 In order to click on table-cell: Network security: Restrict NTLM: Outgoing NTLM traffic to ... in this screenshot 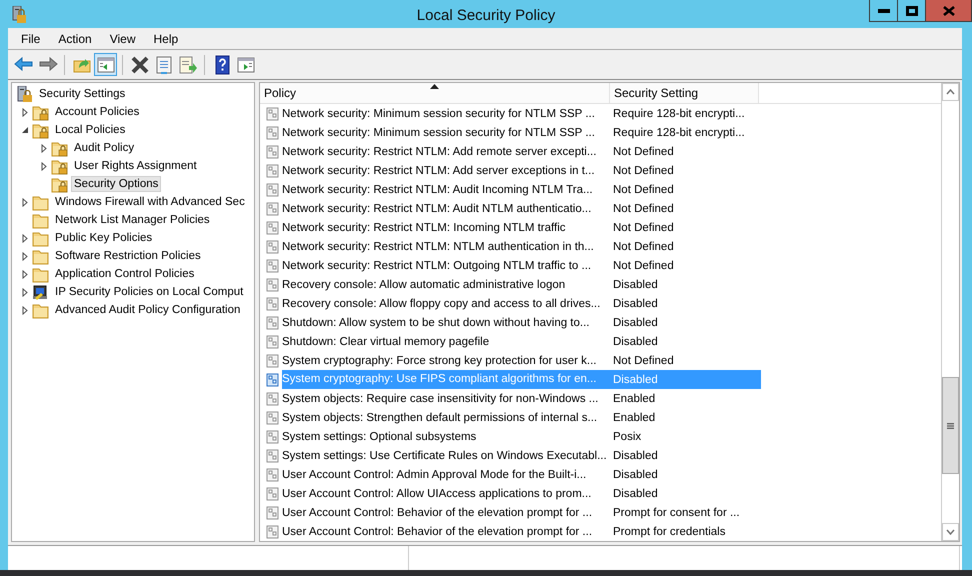, I will do `click(437, 266)`.